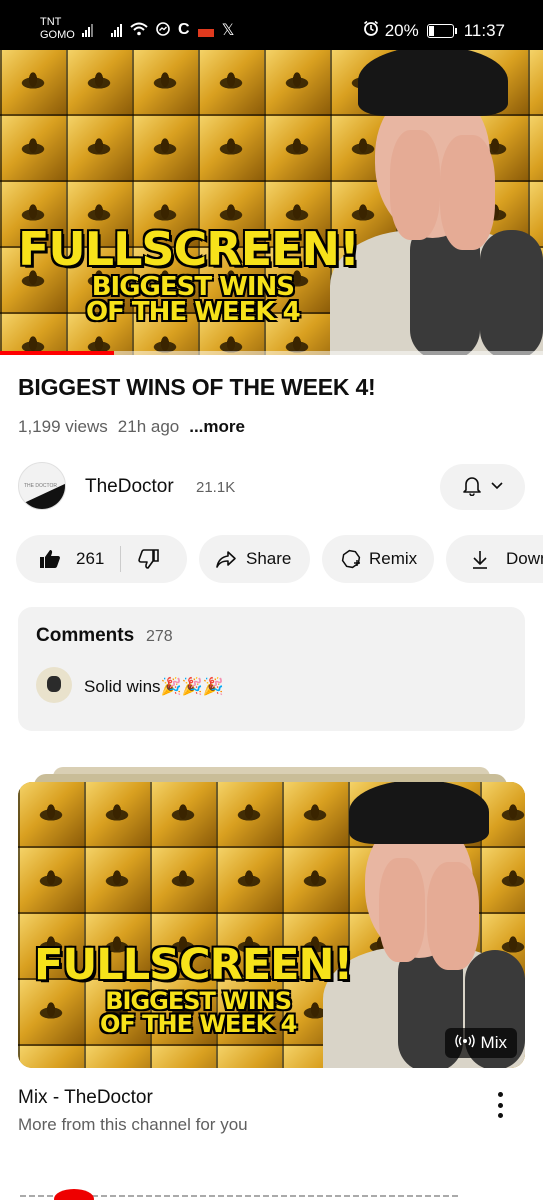  Describe the element at coordinates (497, 487) in the screenshot. I see `chevron-down-icon` at that location.